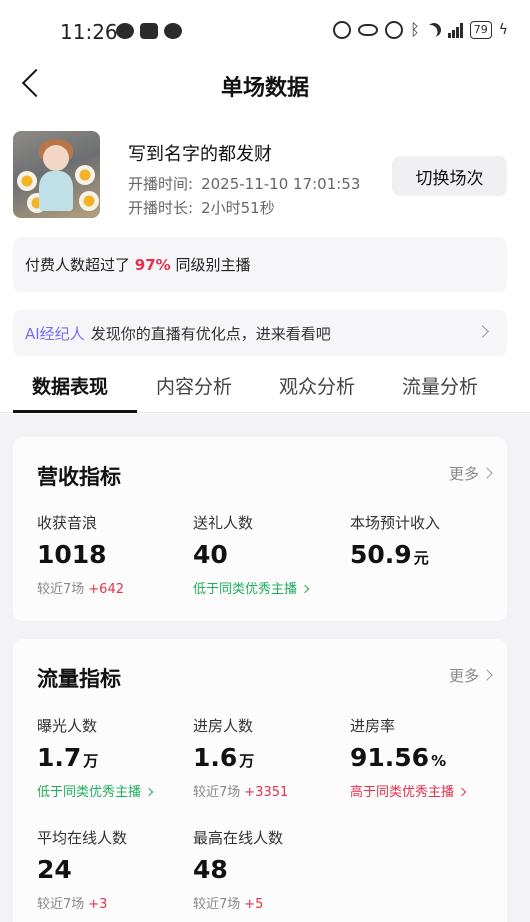 The image size is (530, 922). What do you see at coordinates (368, 30) in the screenshot?
I see `eye-comfort-icon` at bounding box center [368, 30].